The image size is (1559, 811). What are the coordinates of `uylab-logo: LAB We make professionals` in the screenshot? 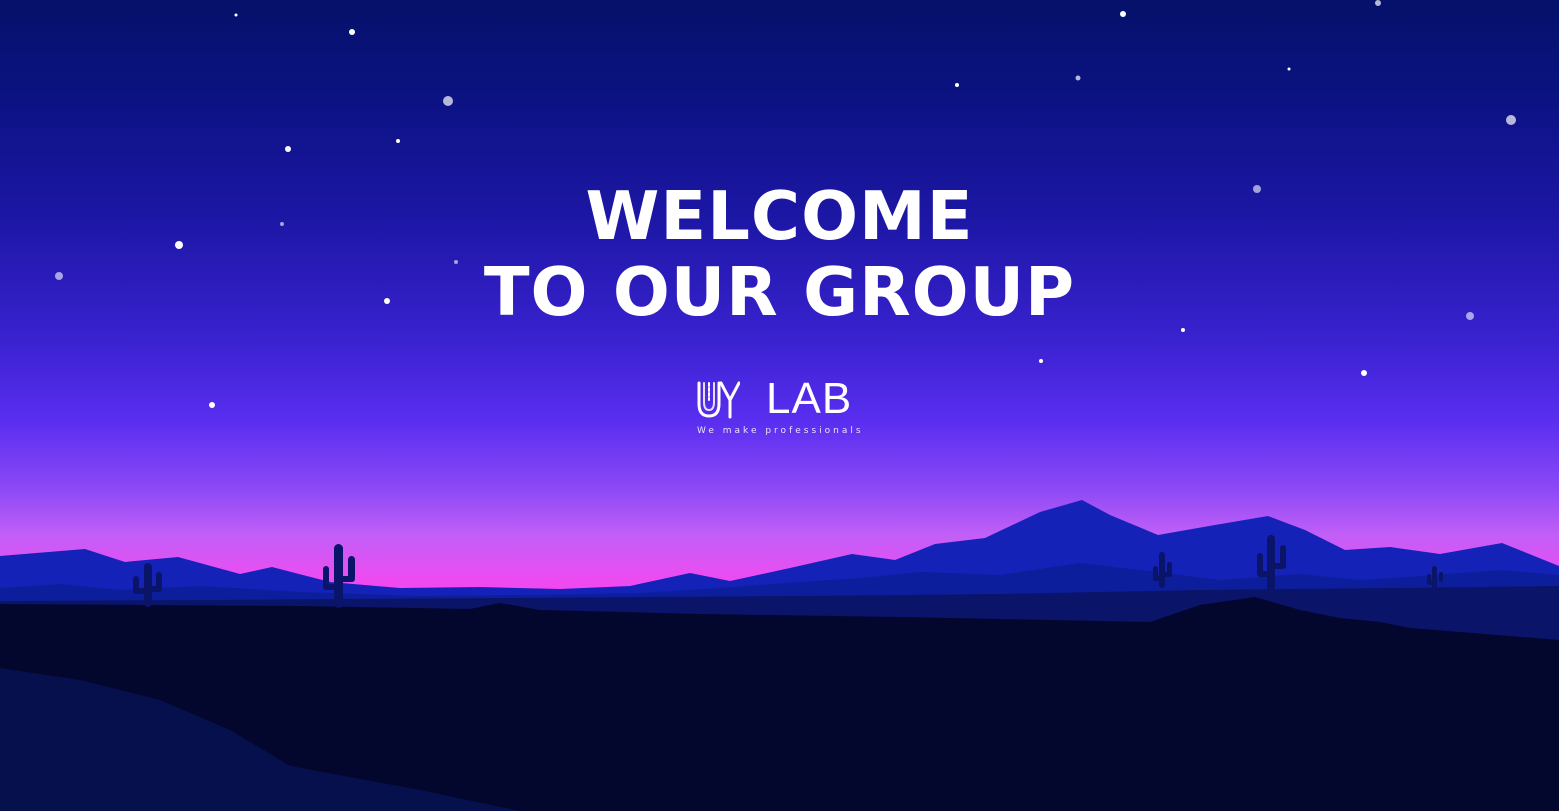 It's located at (780, 407).